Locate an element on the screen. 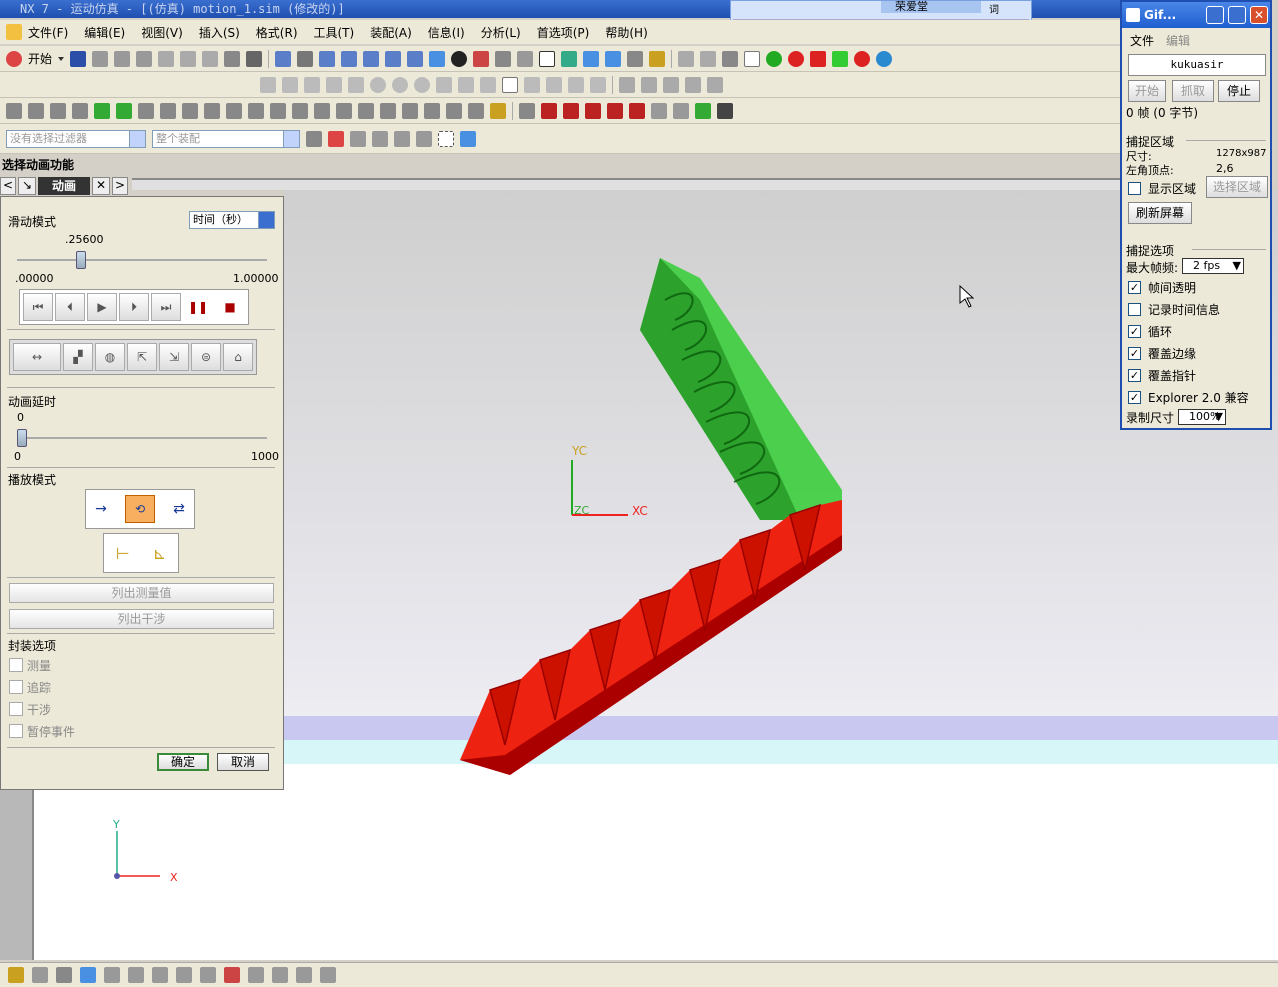  fit-view-icon is located at coordinates (283, 58).